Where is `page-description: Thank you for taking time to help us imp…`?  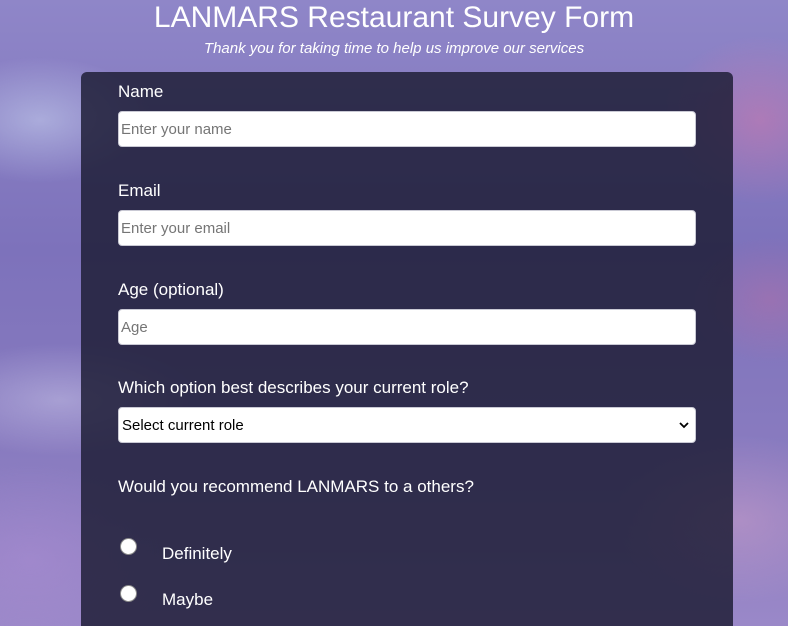
page-description: Thank you for taking time to help us imp… is located at coordinates (394, 48).